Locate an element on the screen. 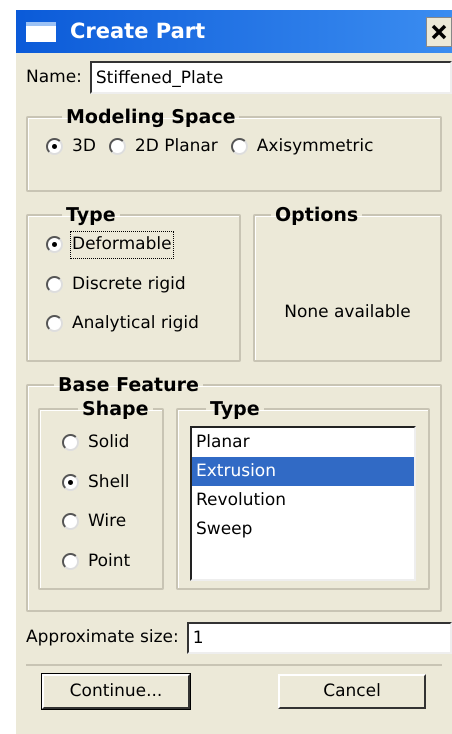 This screenshot has height=734, width=452. window-icon is located at coordinates (41, 32).